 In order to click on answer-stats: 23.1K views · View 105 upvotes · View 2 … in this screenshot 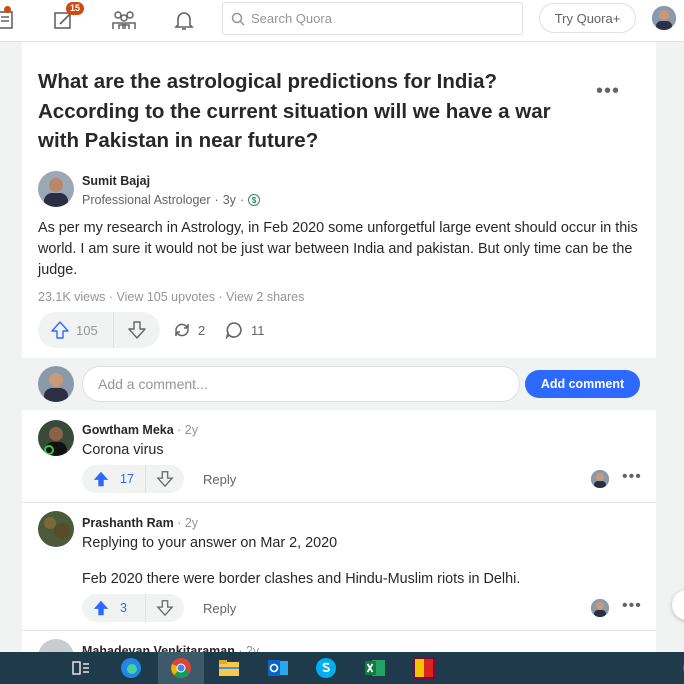, I will do `click(171, 297)`.